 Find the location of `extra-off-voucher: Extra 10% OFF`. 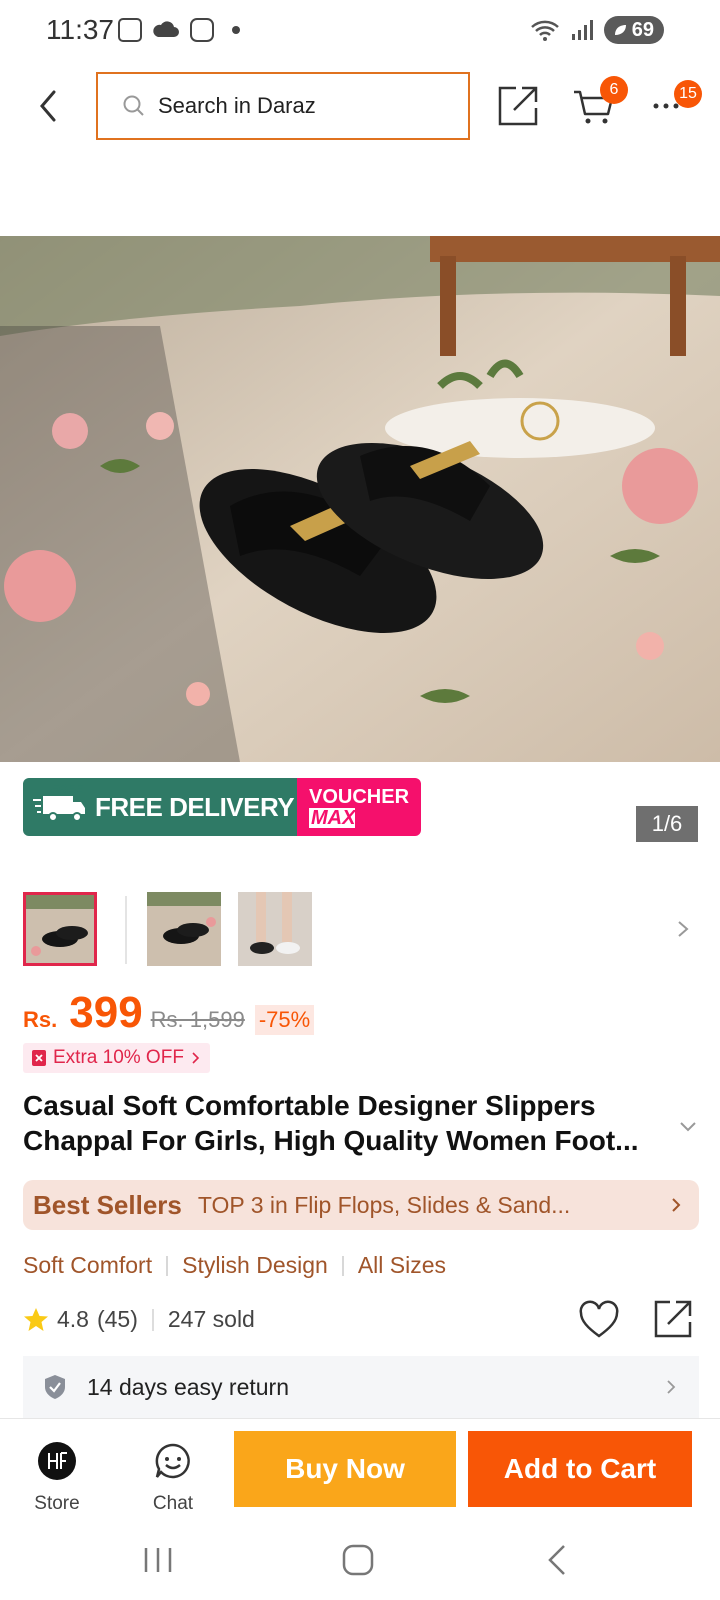

extra-off-voucher: Extra 10% OFF is located at coordinates (116, 1058).